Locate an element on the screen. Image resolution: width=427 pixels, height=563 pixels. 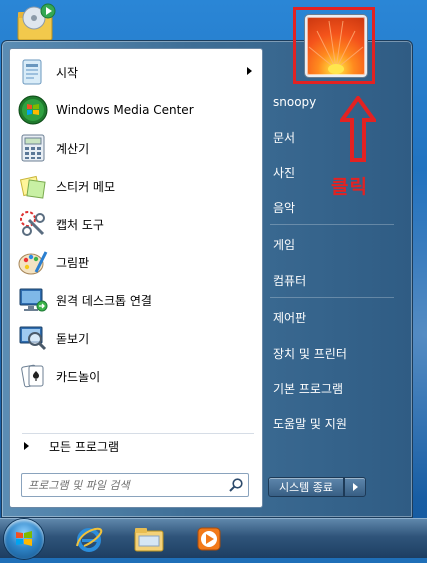
right-item-label: 컴퓨터 is located at coordinates (290, 280).